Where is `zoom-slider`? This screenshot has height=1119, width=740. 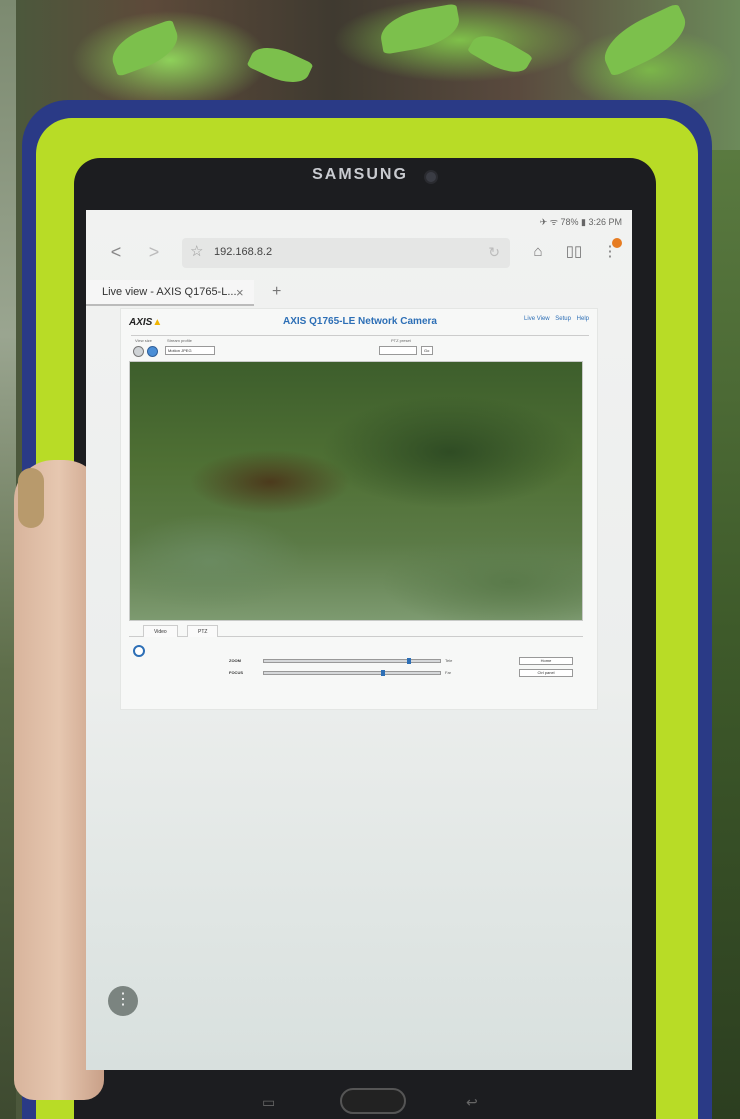
zoom-slider is located at coordinates (352, 661).